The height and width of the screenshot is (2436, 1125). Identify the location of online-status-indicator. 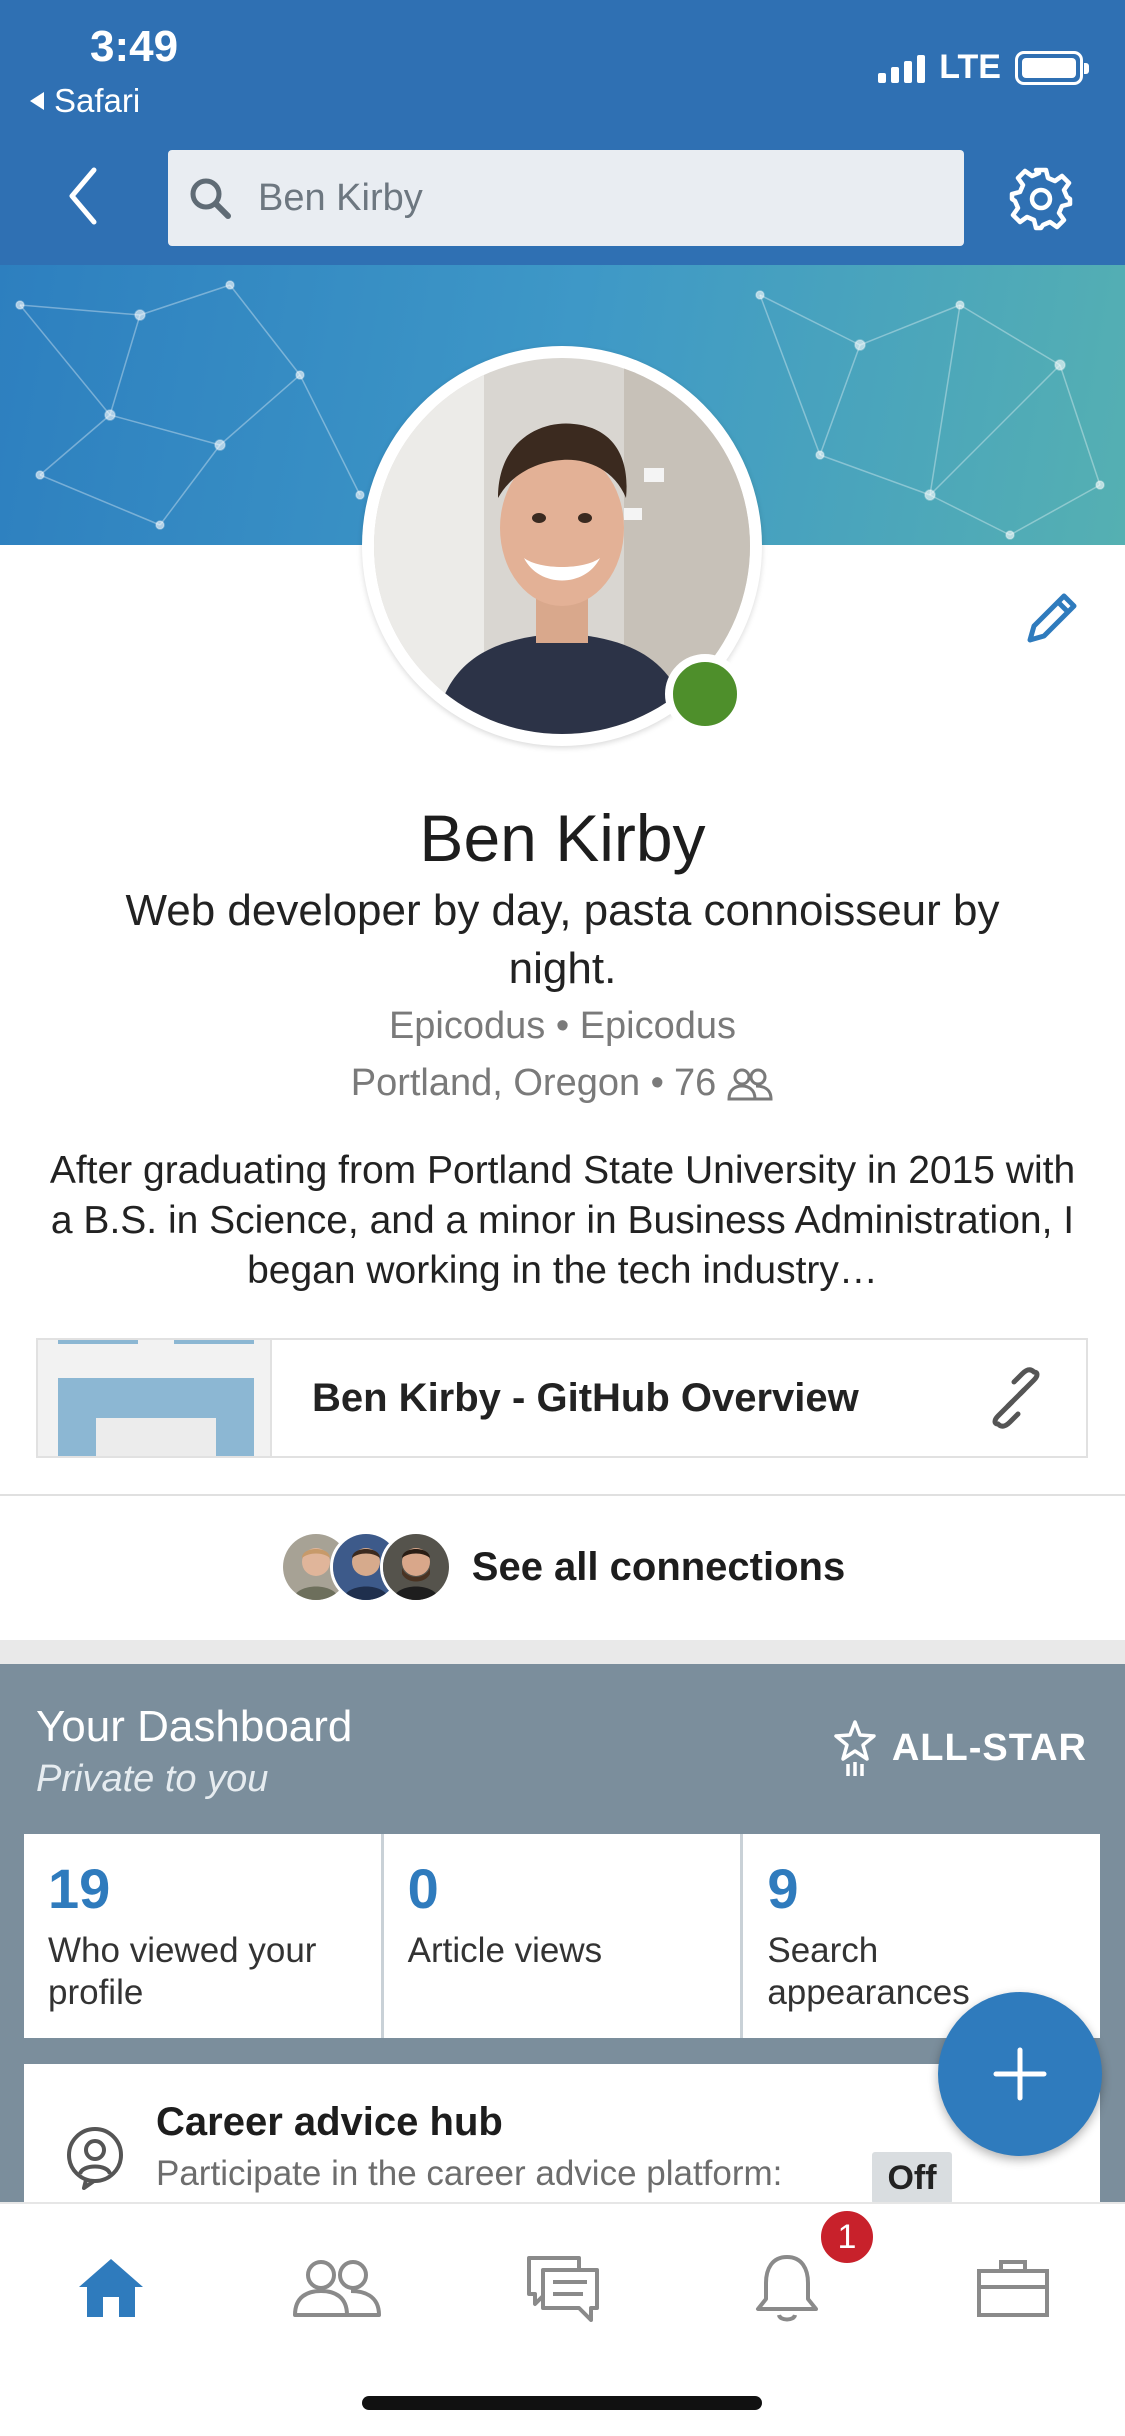
(705, 694).